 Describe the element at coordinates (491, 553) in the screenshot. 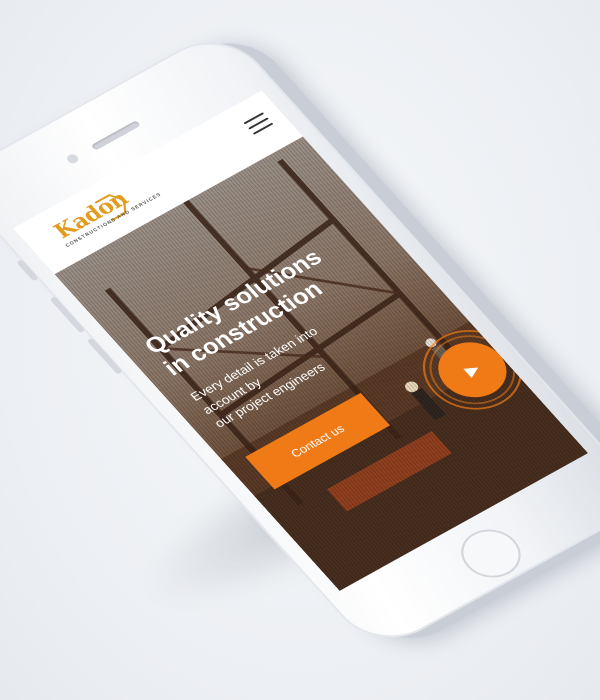

I see `home-button` at that location.